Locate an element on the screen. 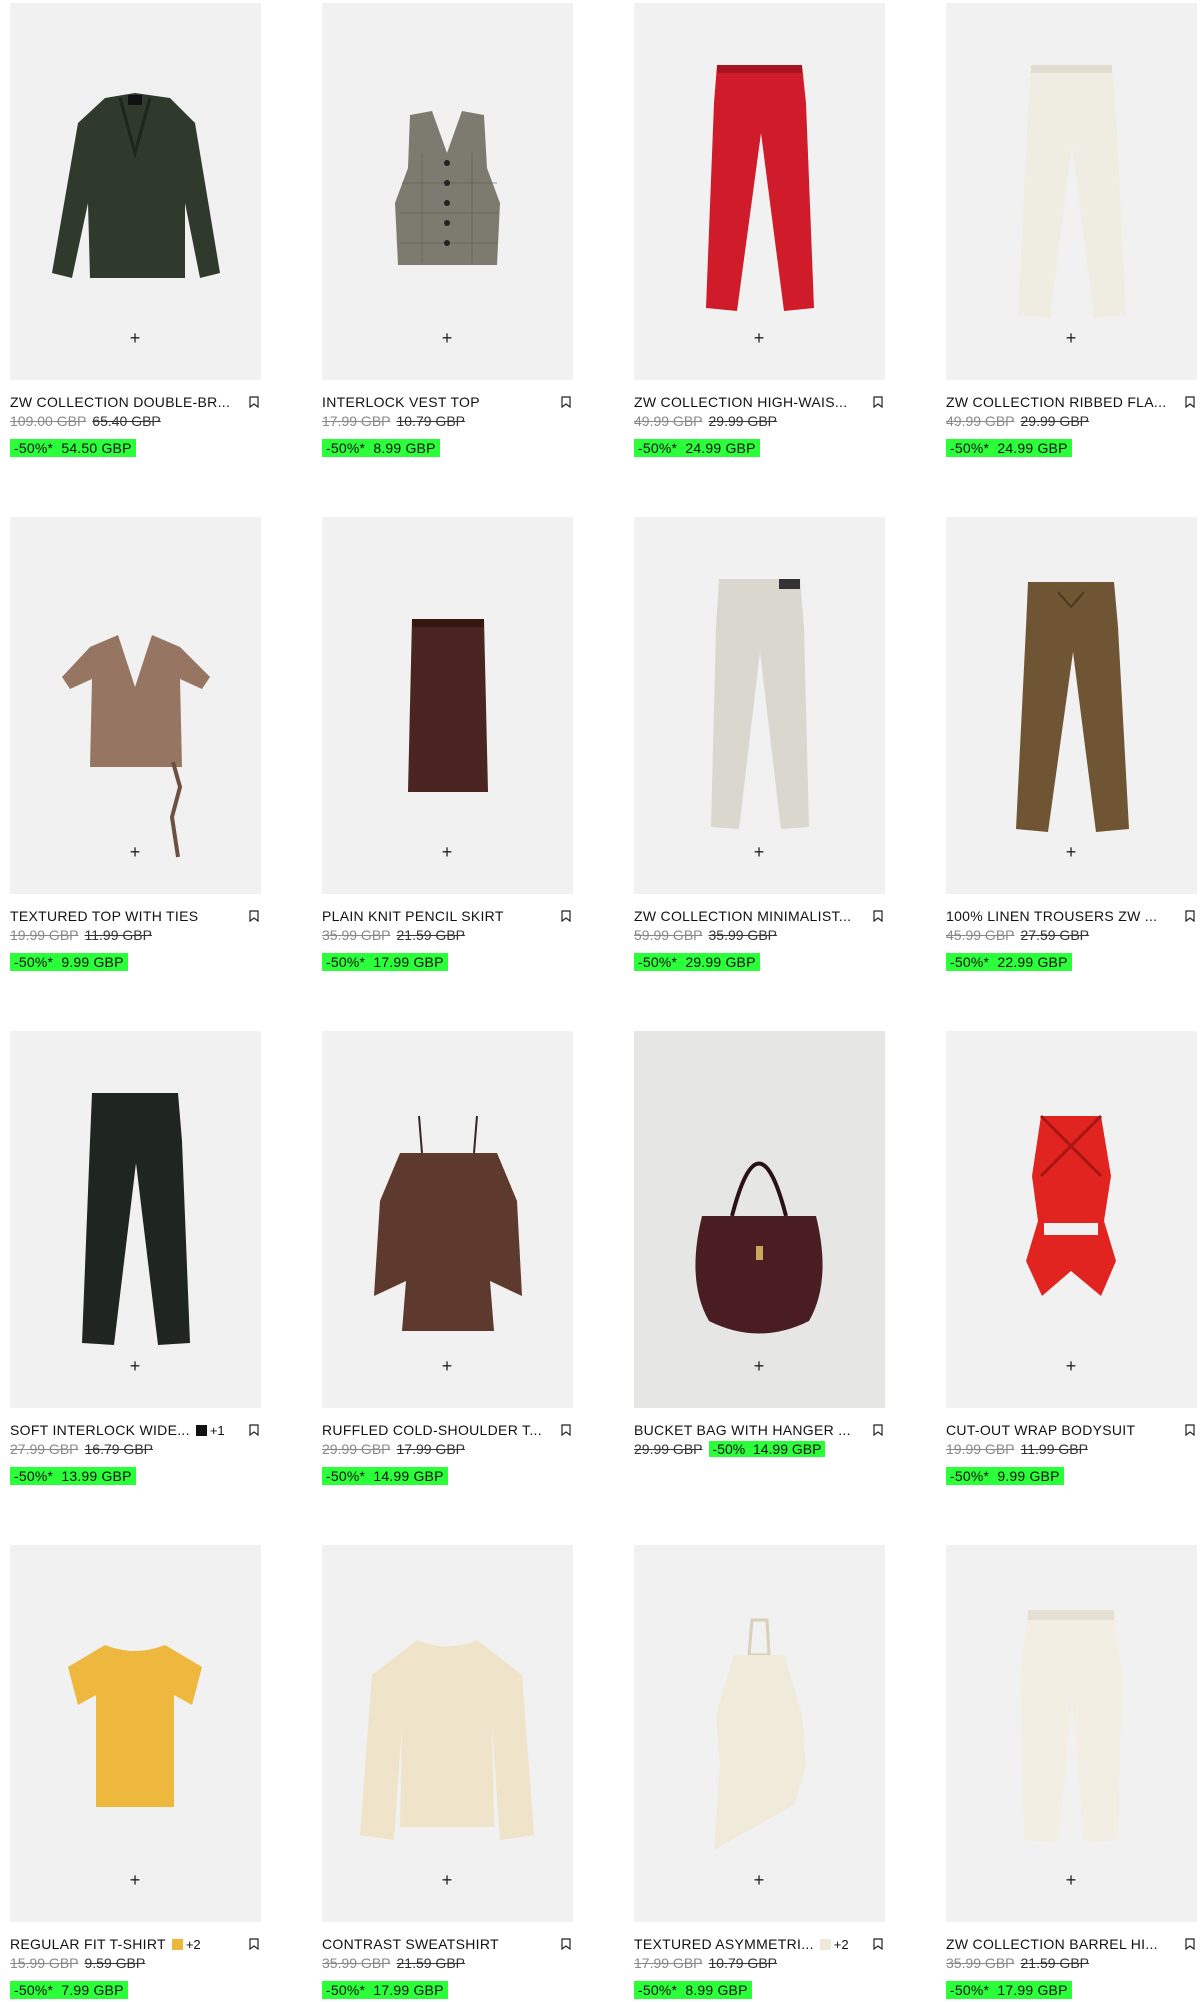 The width and height of the screenshot is (1200, 2002). textured-top-image is located at coordinates (135, 705).